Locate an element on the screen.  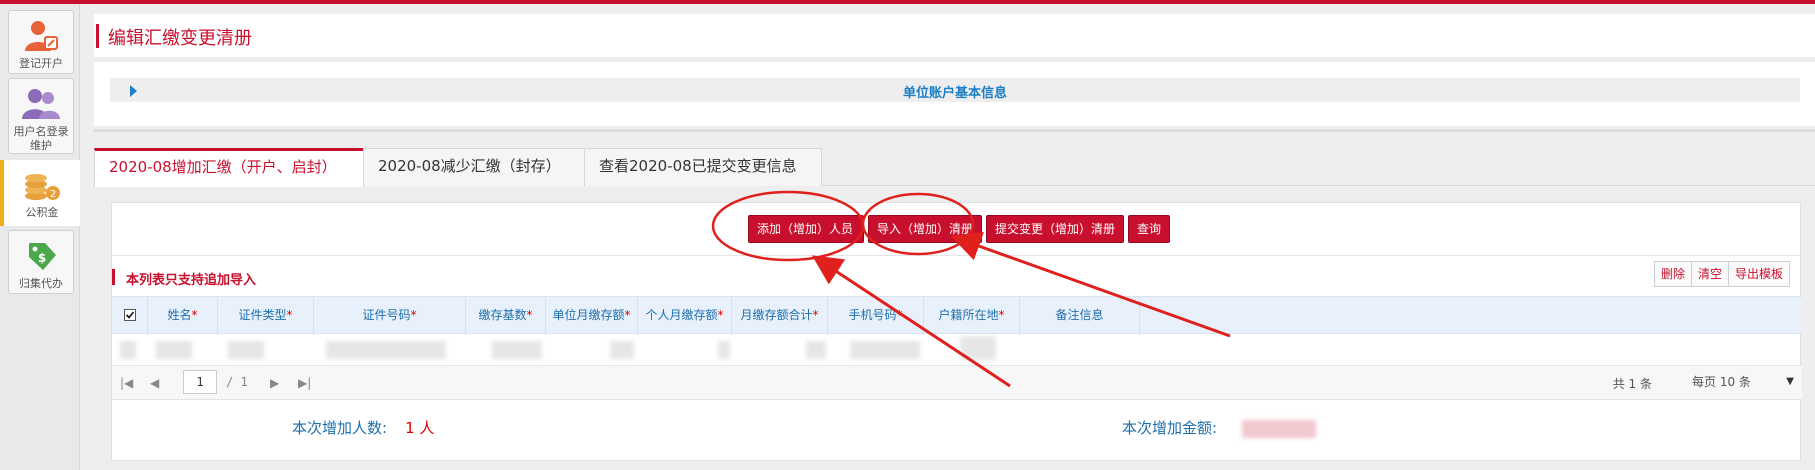
tab-increase: 2020-08增加汇缴（开户、启封） is located at coordinates (229, 167).